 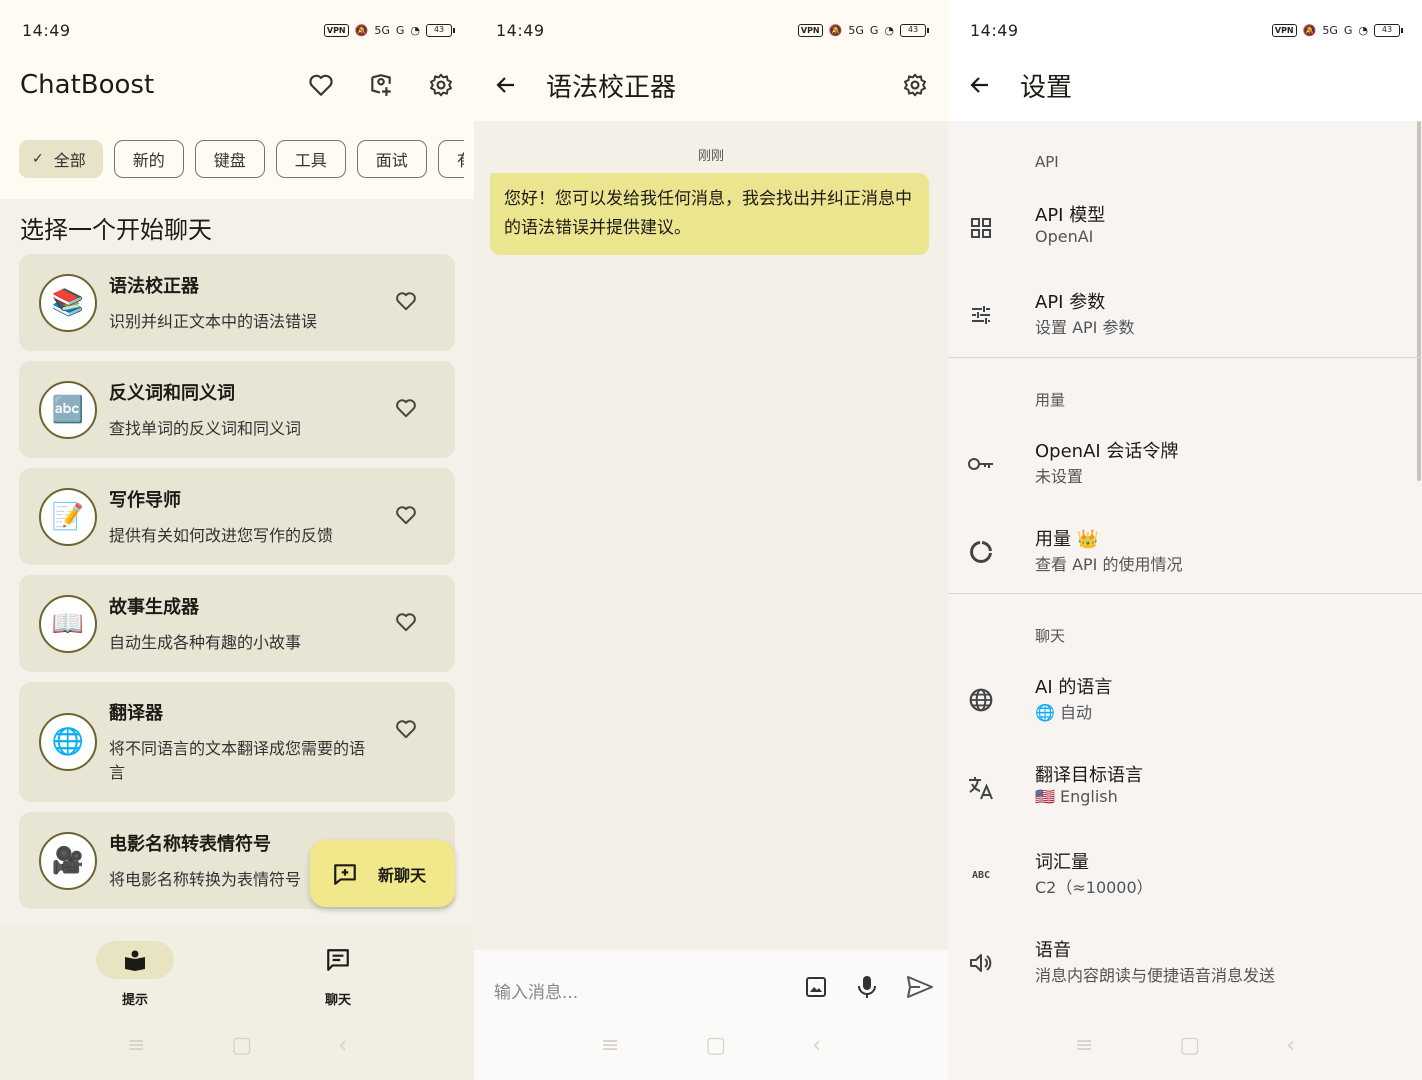 What do you see at coordinates (382, 873) in the screenshot?
I see `new-chat-button: 新聊天` at bounding box center [382, 873].